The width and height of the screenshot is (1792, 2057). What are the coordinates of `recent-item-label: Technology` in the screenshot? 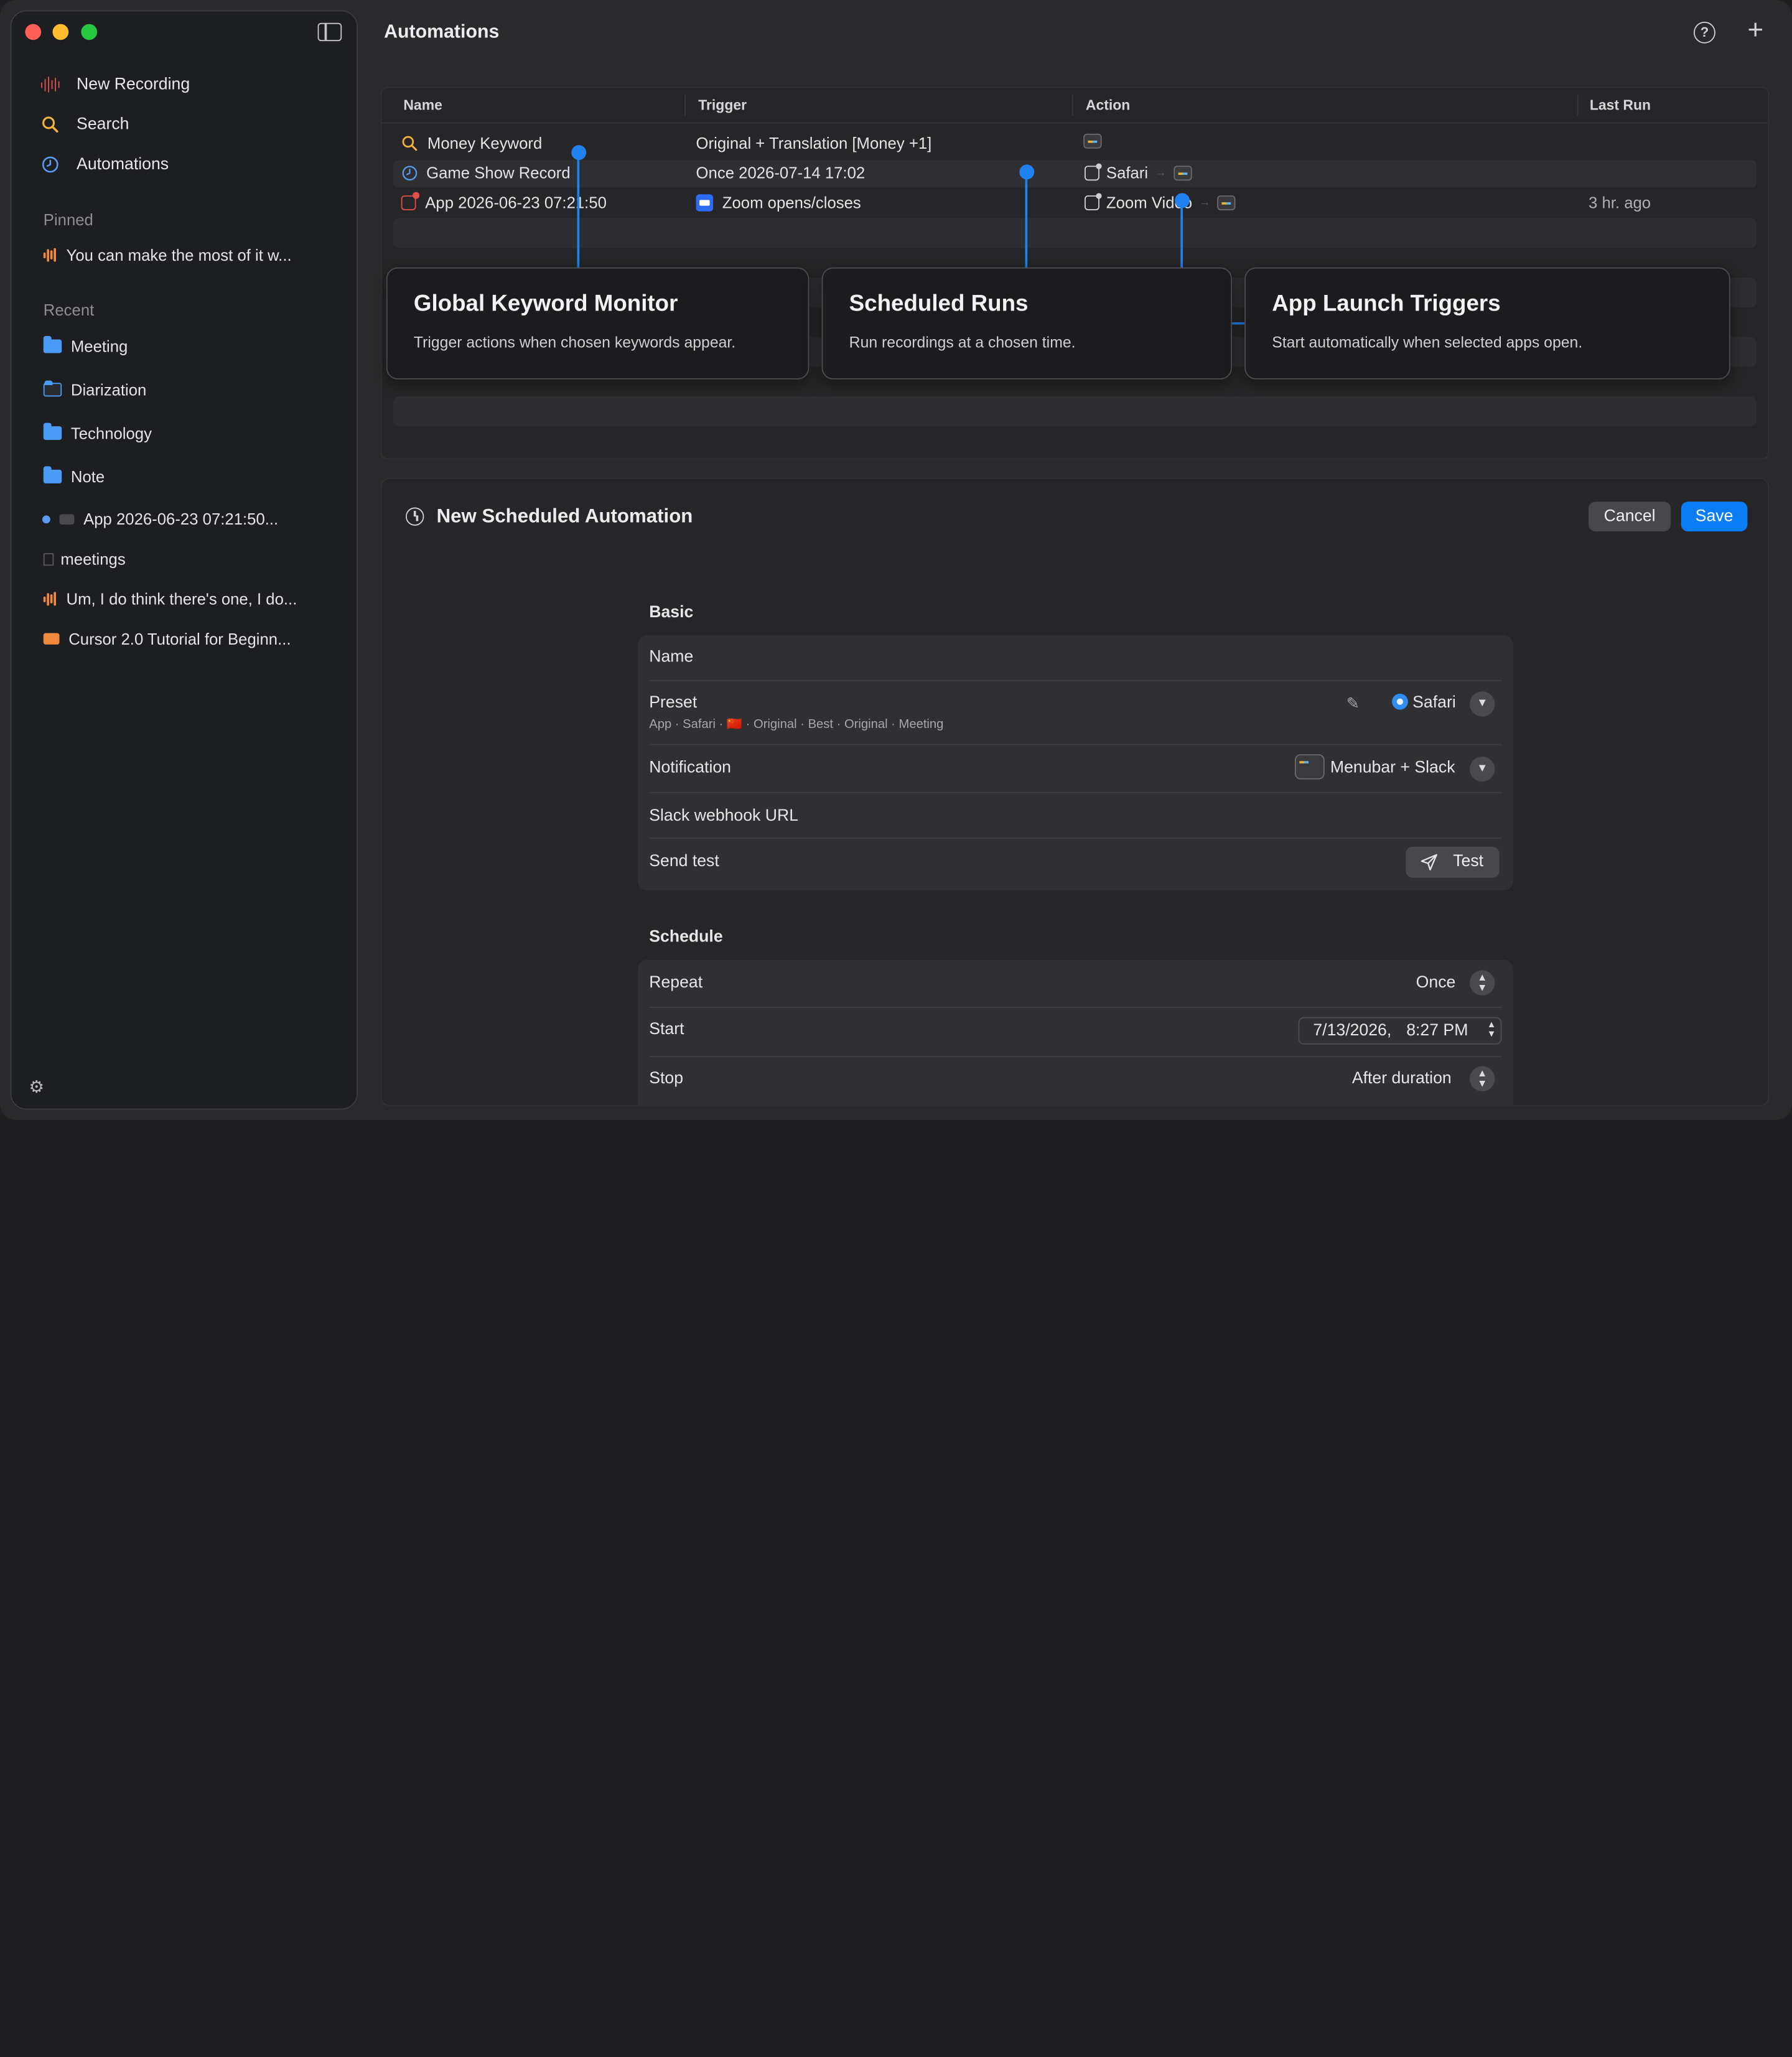 It's located at (111, 433).